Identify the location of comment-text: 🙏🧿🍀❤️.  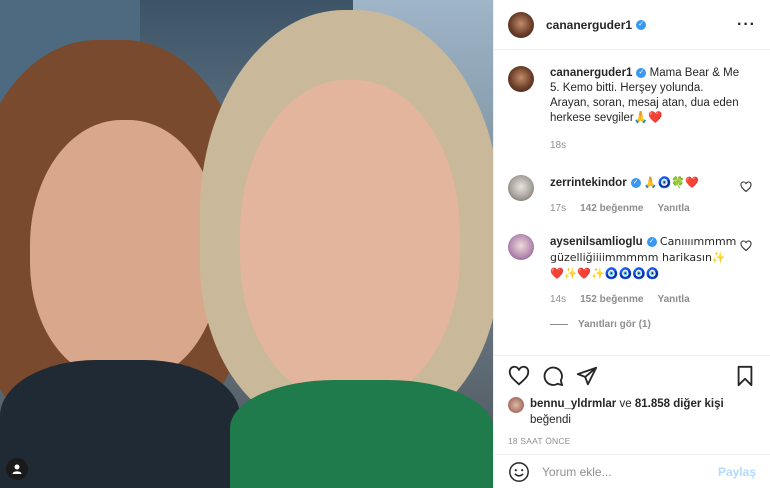
(671, 182).